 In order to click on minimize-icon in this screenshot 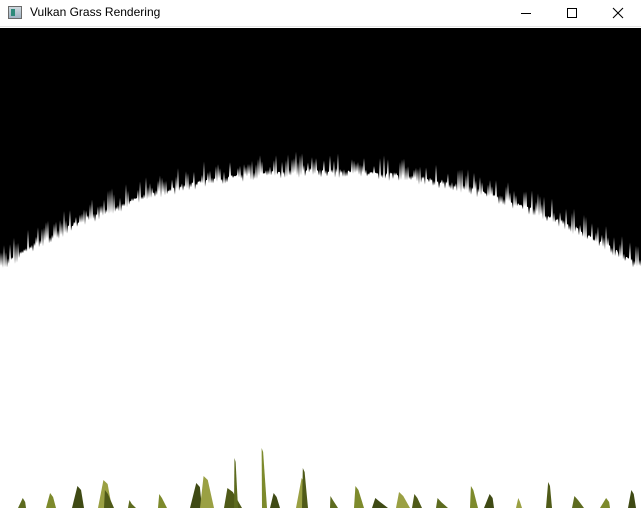, I will do `click(526, 13)`.